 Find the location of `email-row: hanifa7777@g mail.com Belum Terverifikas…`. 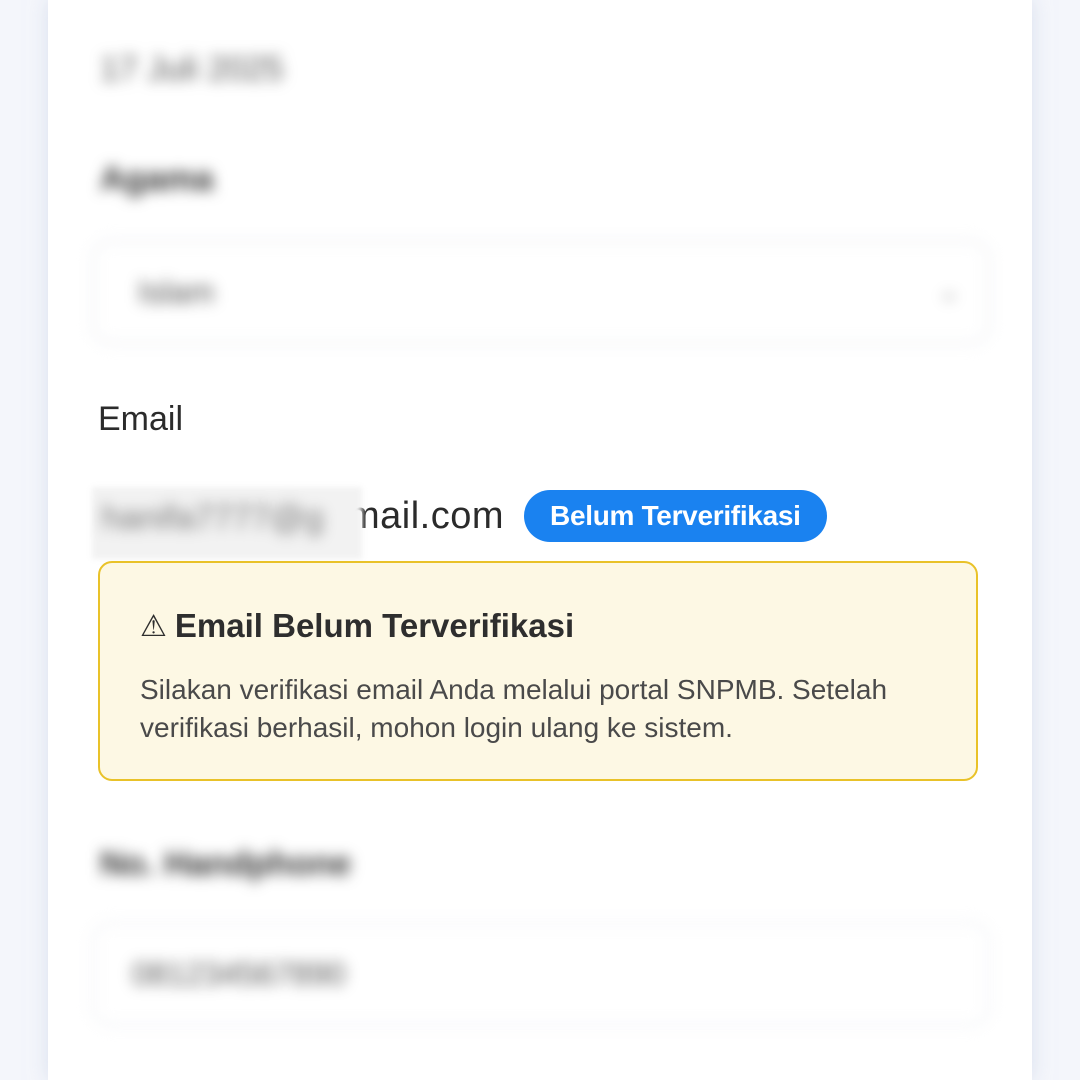

email-row: hanifa7777@g mail.com Belum Terverifikas… is located at coordinates (459, 522).